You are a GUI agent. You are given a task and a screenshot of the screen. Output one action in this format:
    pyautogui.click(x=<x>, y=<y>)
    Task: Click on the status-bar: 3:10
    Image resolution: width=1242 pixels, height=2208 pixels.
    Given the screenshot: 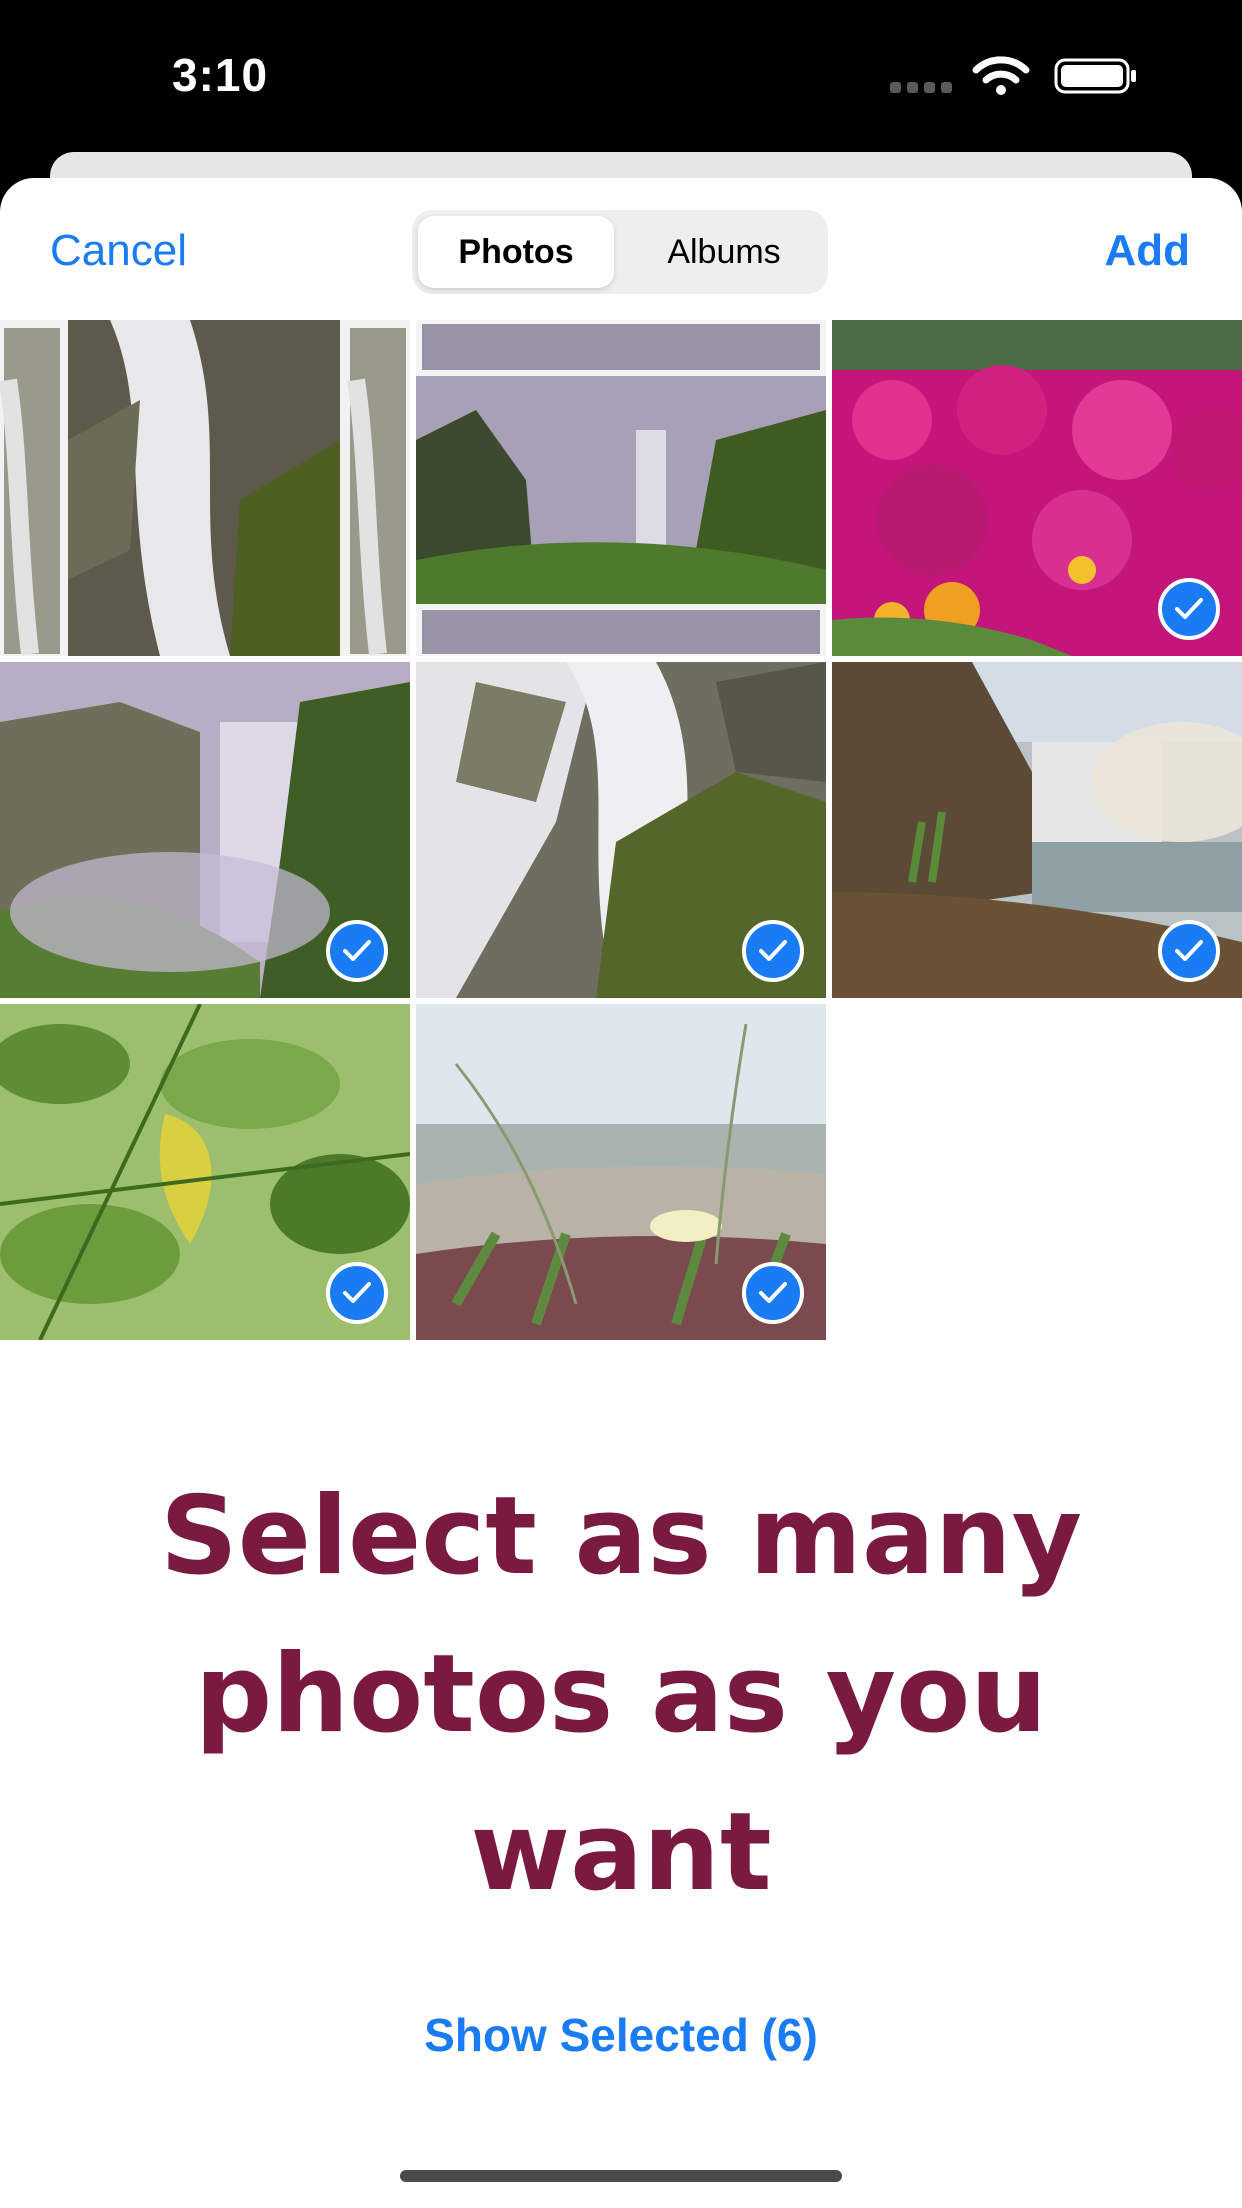 What is the action you would take?
    pyautogui.click(x=621, y=75)
    